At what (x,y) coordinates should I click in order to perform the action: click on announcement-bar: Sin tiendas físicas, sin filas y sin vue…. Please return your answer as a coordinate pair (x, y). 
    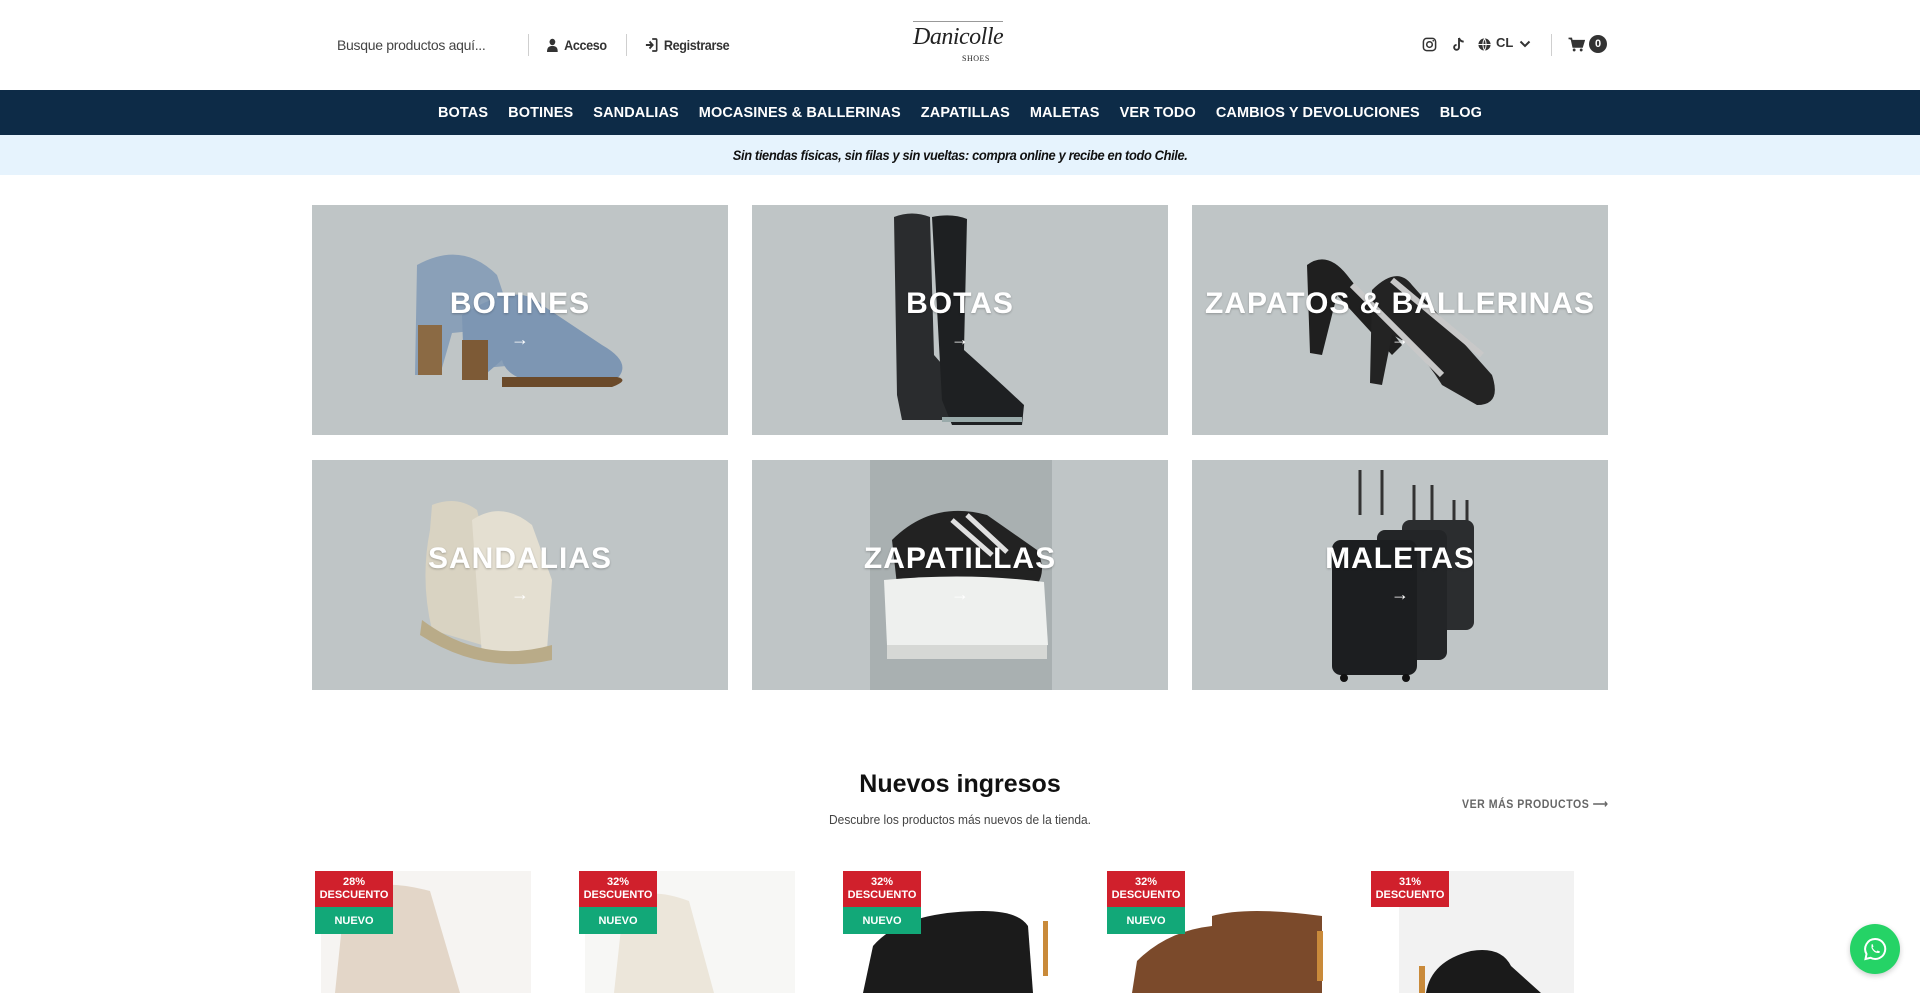
    Looking at the image, I should click on (960, 155).